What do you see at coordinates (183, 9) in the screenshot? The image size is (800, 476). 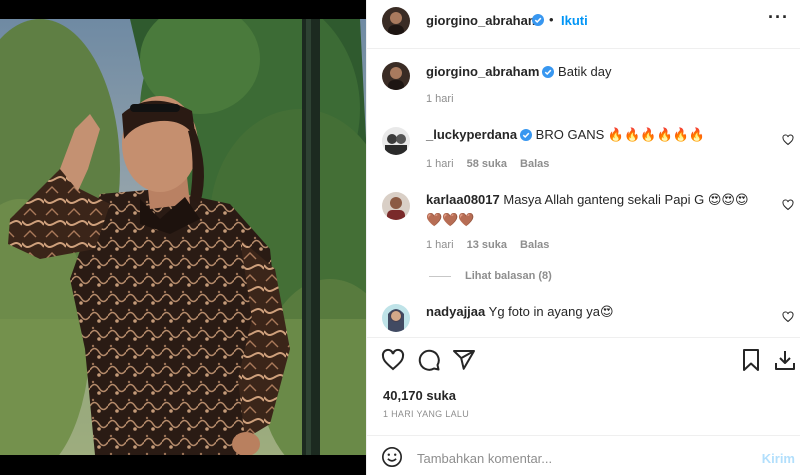 I see `photo-top-letterbox` at bounding box center [183, 9].